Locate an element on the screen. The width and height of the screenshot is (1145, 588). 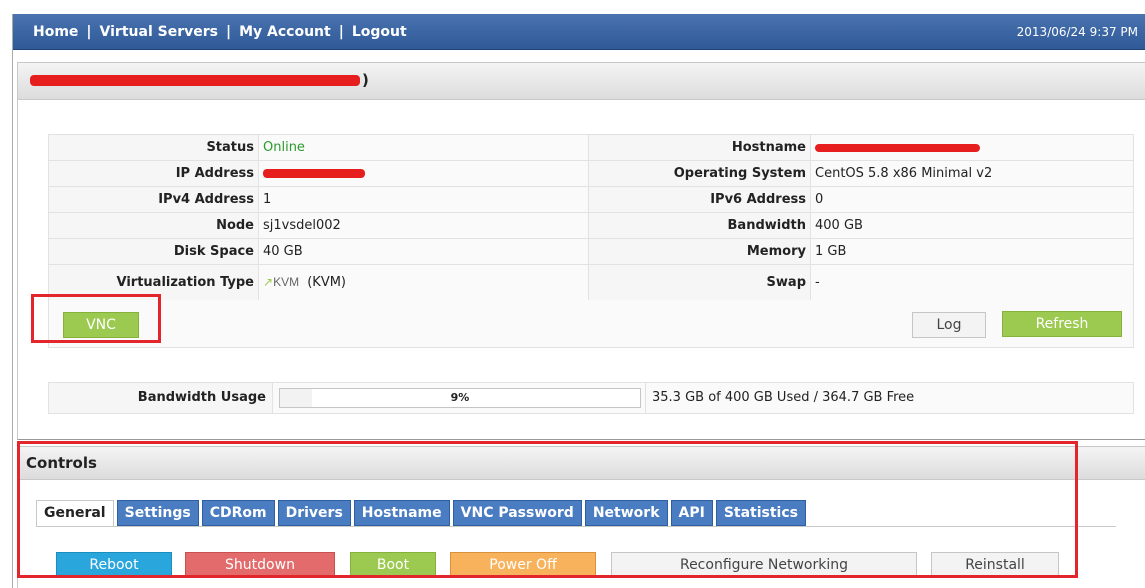
nav-my-account-link: My Account is located at coordinates (285, 32).